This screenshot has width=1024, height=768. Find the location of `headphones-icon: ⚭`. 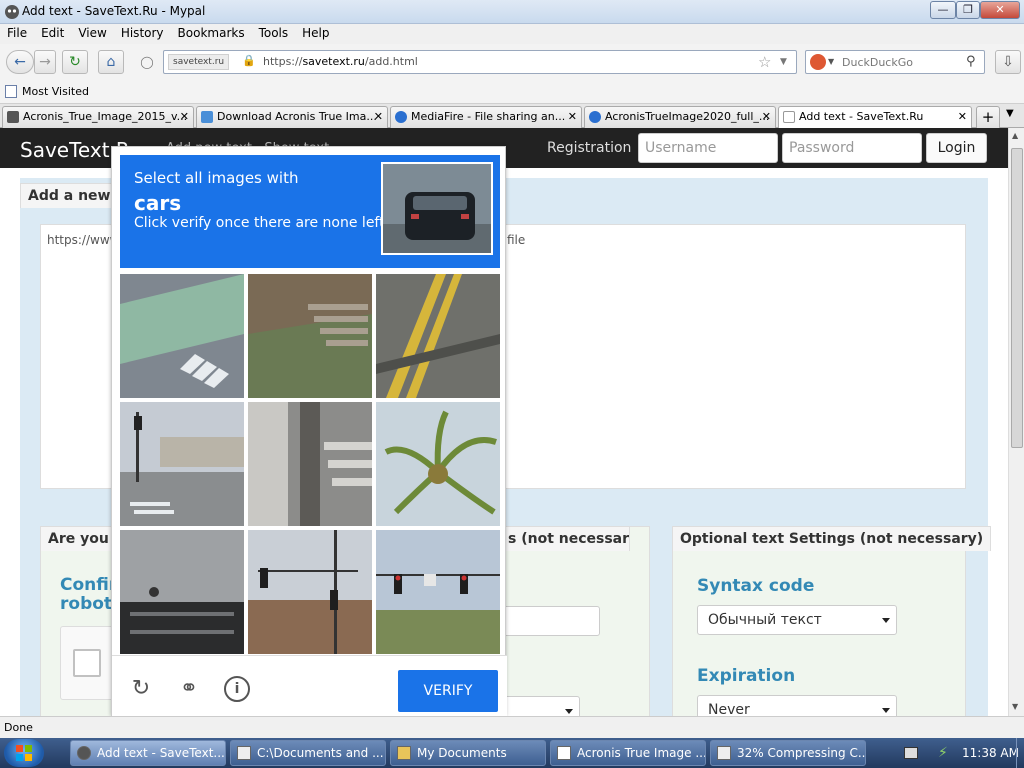

headphones-icon: ⚭ is located at coordinates (189, 689).